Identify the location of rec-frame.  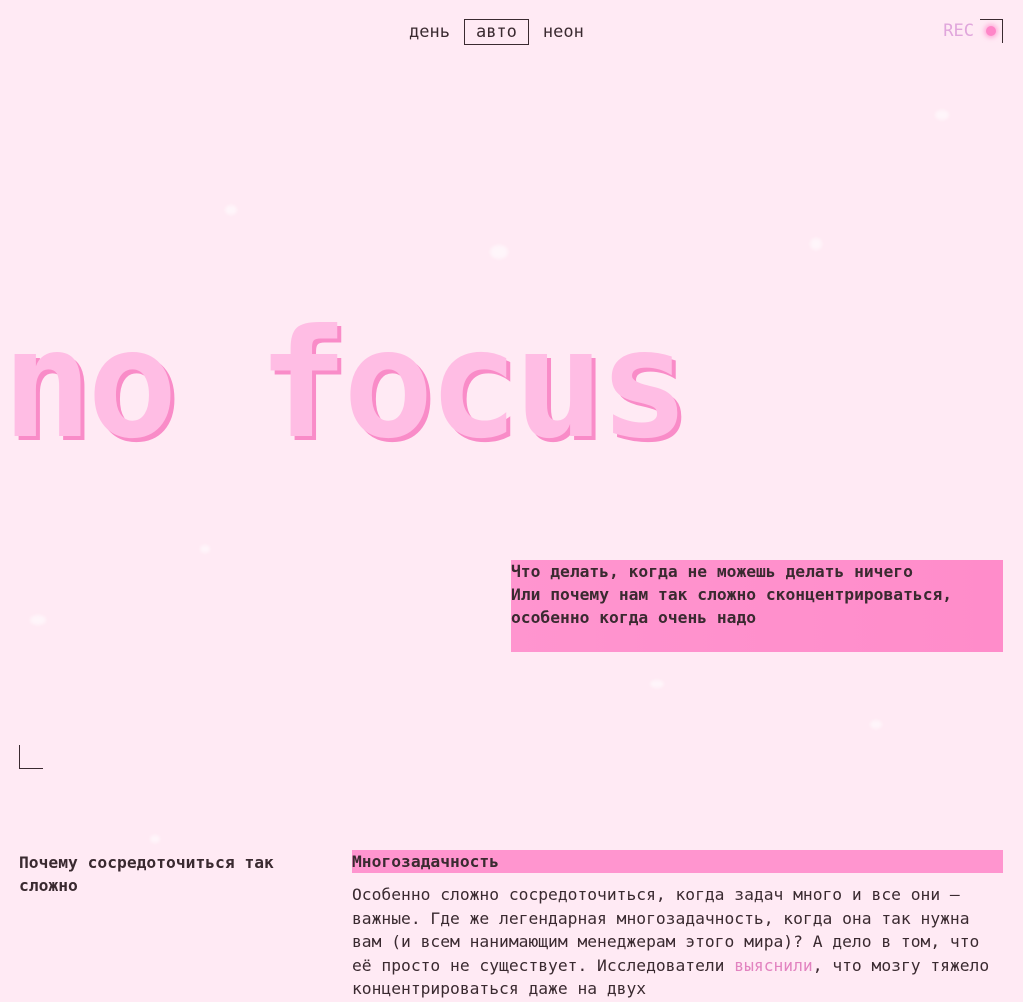
(991, 31).